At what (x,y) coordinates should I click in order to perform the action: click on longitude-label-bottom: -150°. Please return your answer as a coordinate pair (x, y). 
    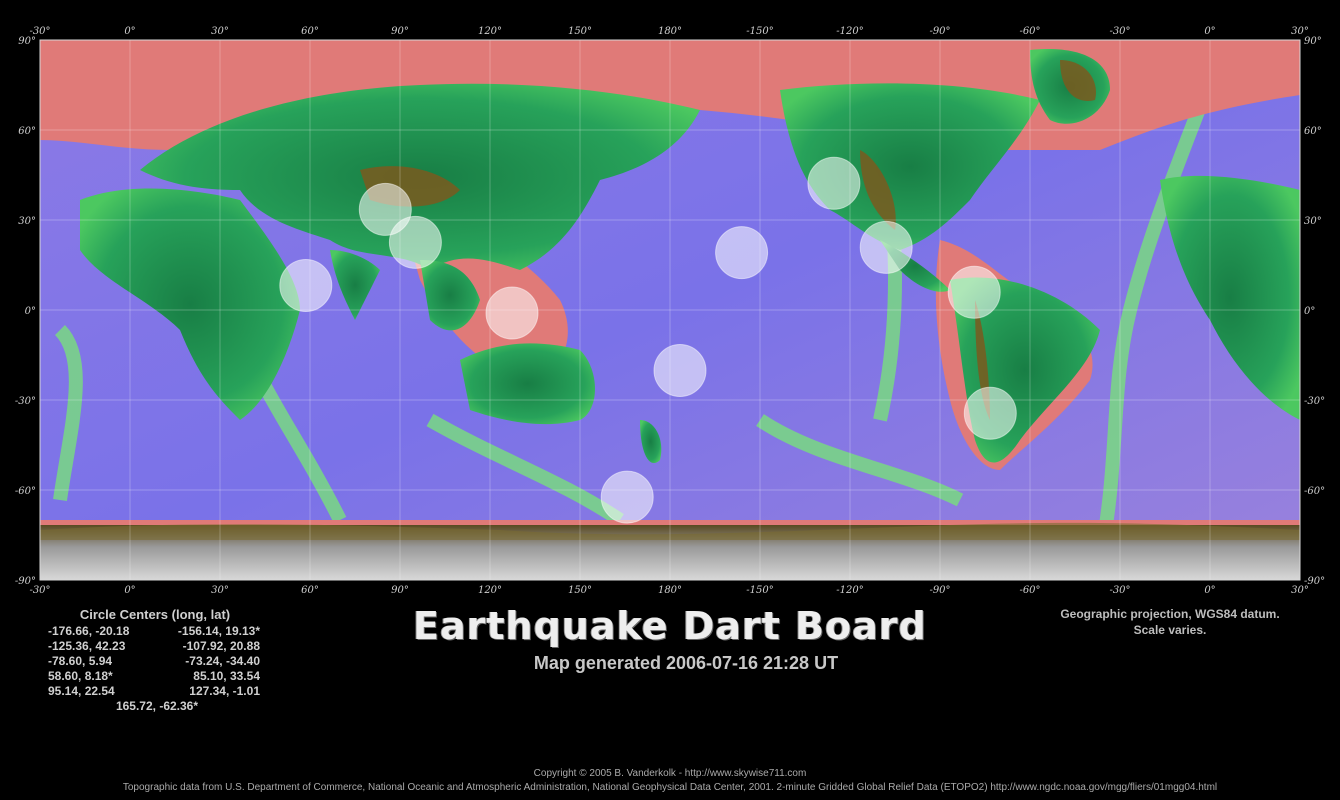
    Looking at the image, I should click on (759, 590).